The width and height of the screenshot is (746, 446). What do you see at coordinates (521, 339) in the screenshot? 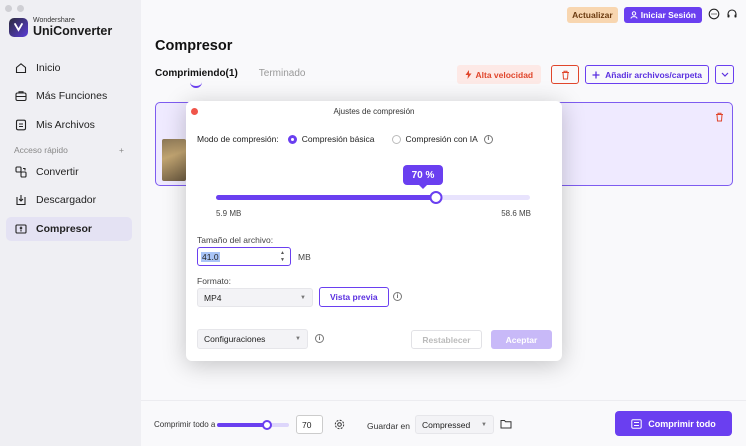
I see `accept-button: Aceptar` at bounding box center [521, 339].